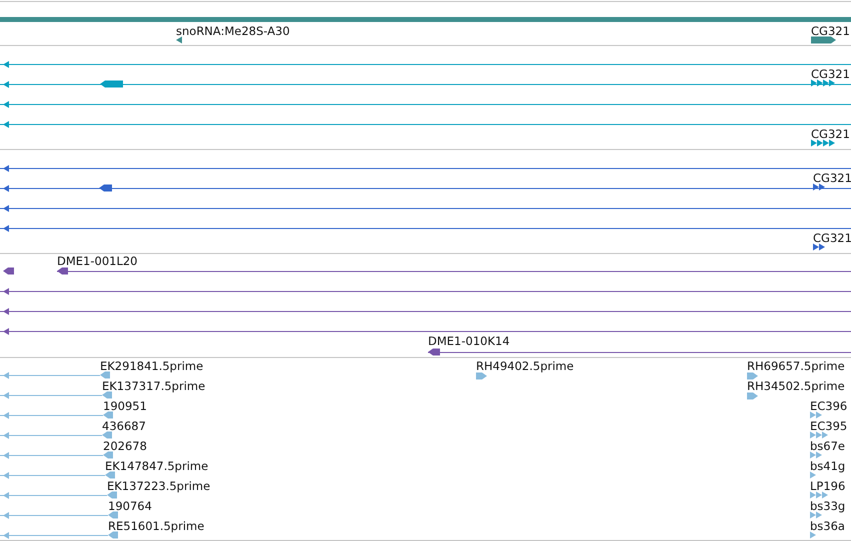 This screenshot has height=541, width=851. Describe the element at coordinates (469, 341) in the screenshot. I see `feature-label: DME1-010K14` at that location.